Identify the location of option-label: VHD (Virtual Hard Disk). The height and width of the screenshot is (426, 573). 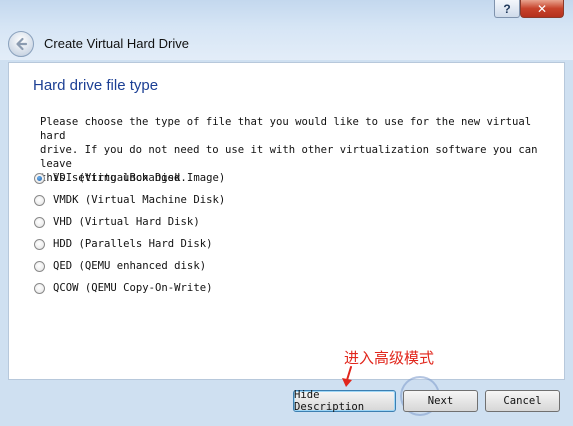
(126, 222).